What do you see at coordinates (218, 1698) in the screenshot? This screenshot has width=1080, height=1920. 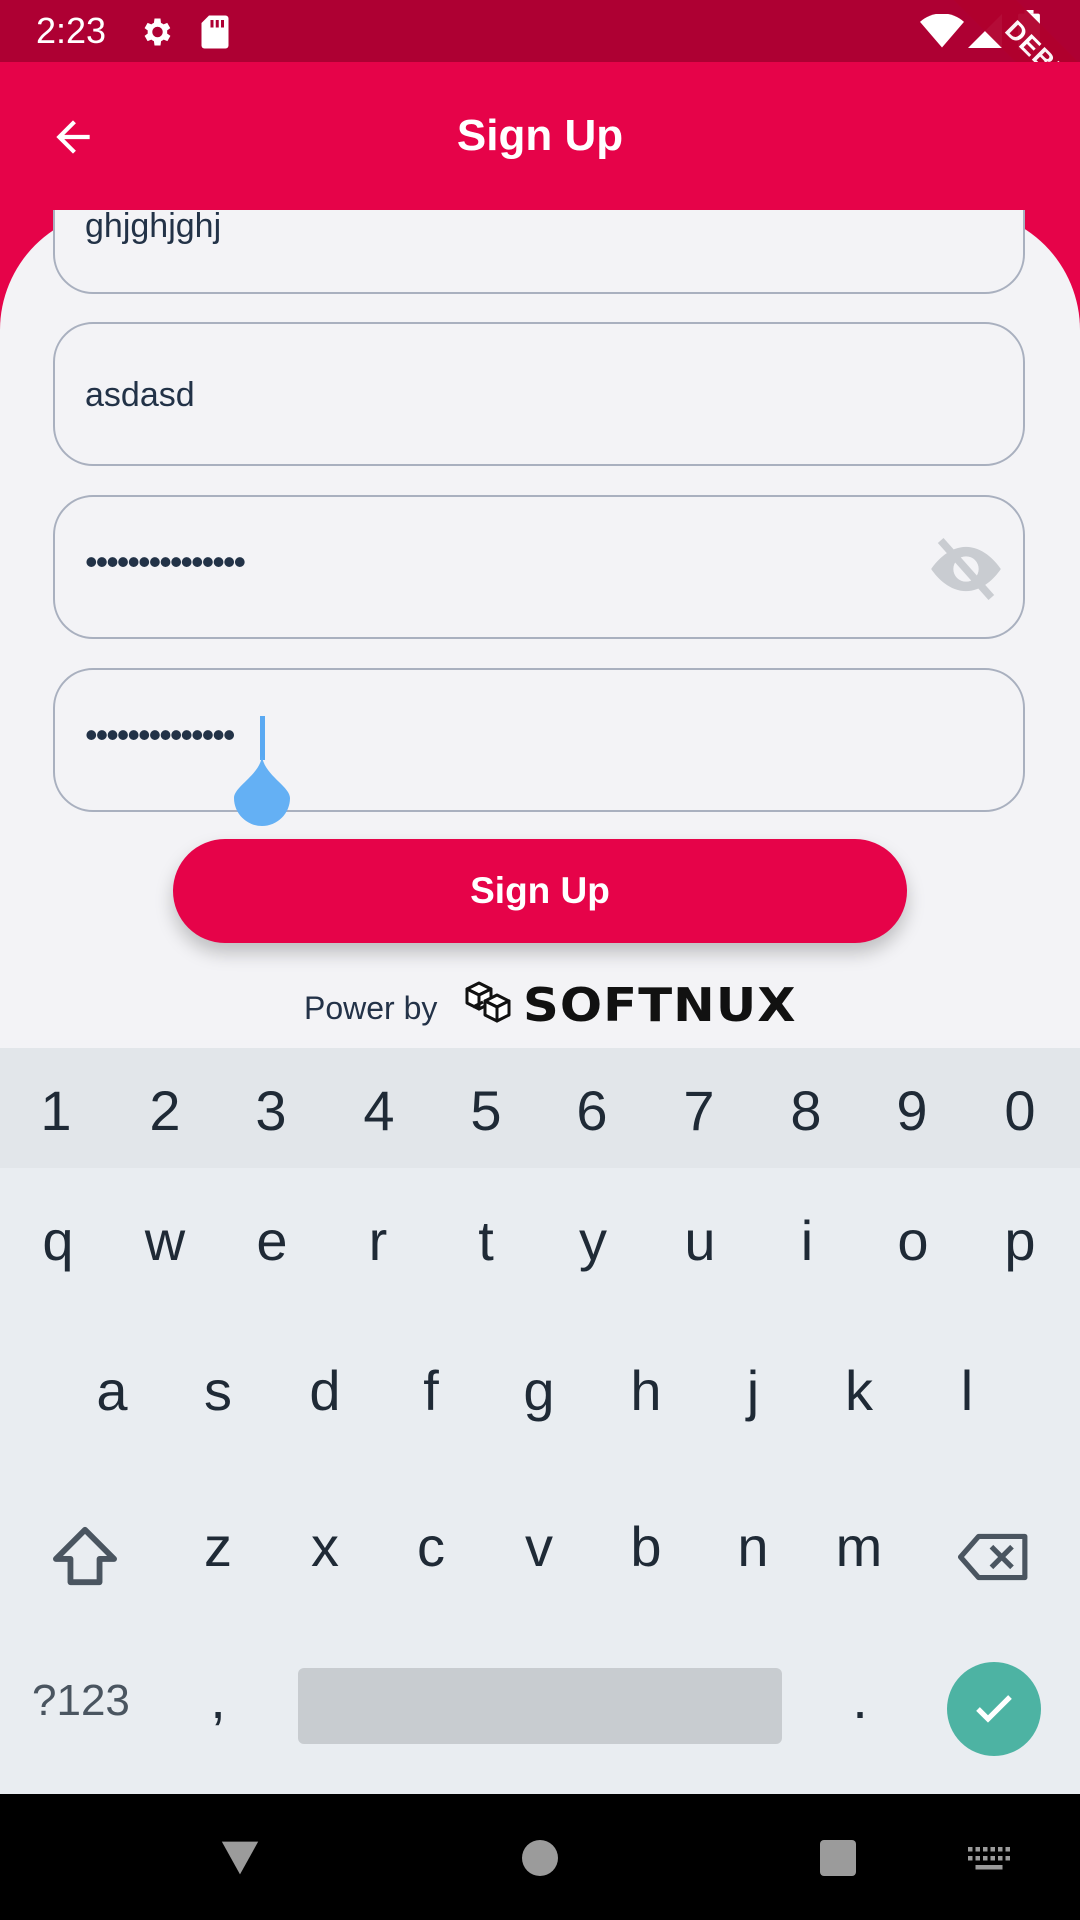 I see `key-comma: ,` at bounding box center [218, 1698].